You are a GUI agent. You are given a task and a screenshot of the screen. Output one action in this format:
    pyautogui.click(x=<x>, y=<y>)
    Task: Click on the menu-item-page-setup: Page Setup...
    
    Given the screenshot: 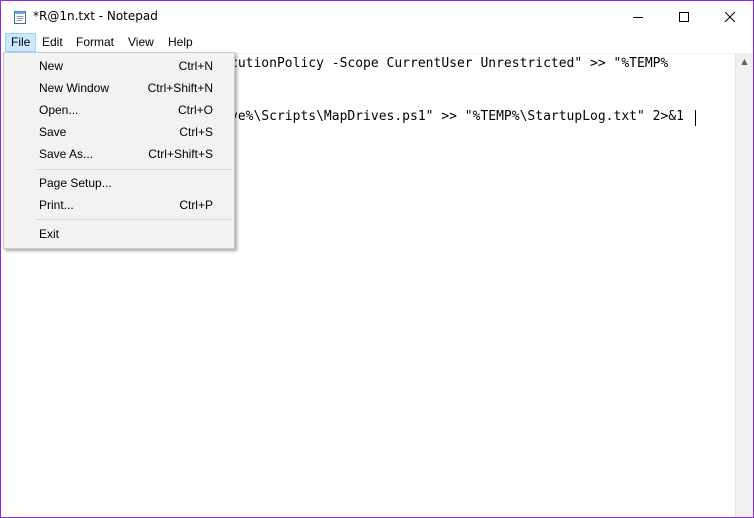 What is the action you would take?
    pyautogui.click(x=119, y=183)
    